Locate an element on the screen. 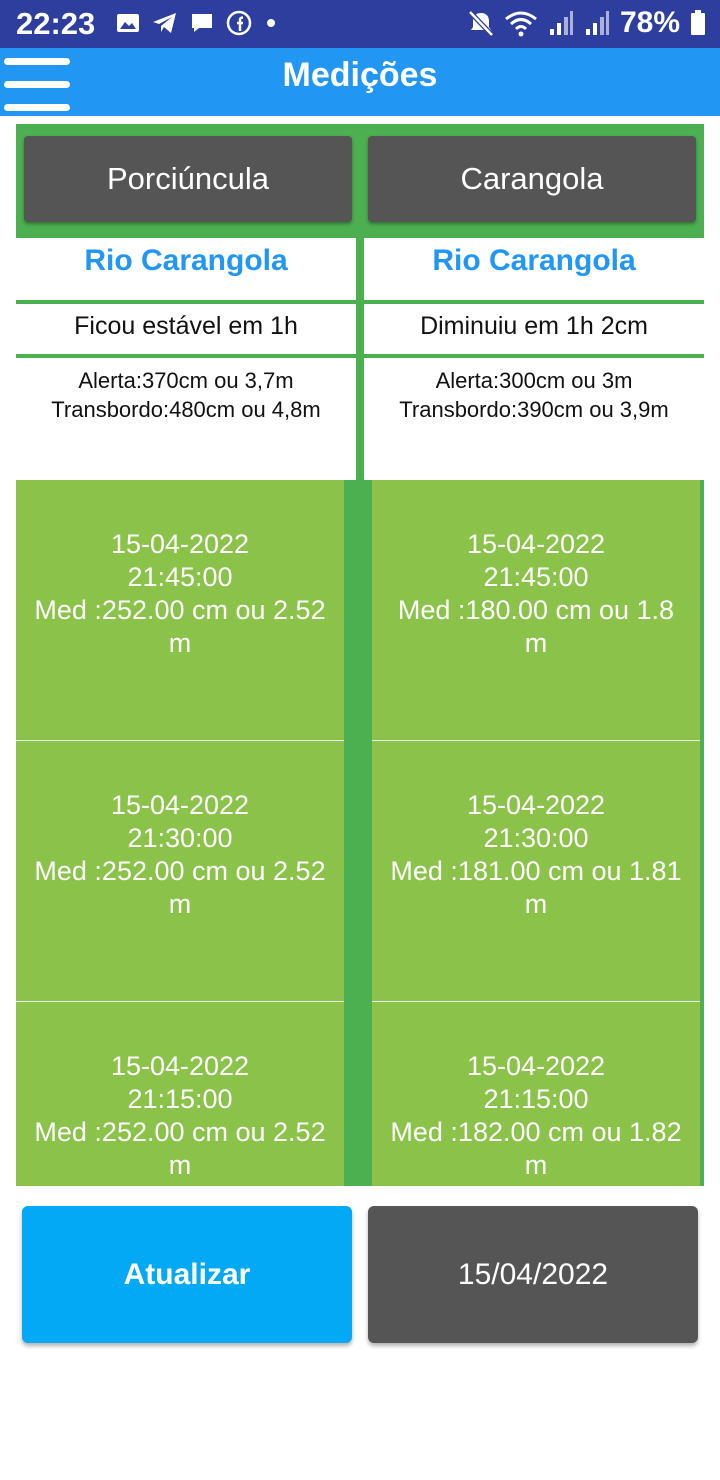  city-selector: Porciúncula Carangola is located at coordinates (360, 181).